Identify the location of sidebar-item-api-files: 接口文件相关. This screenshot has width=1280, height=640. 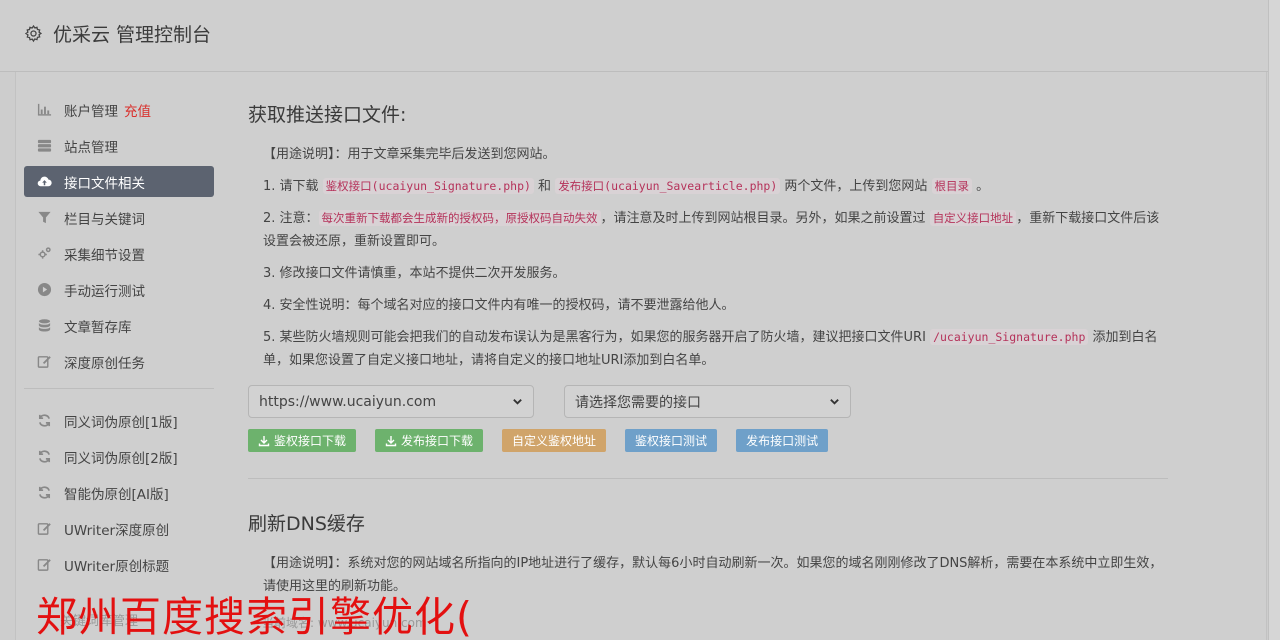
(119, 181).